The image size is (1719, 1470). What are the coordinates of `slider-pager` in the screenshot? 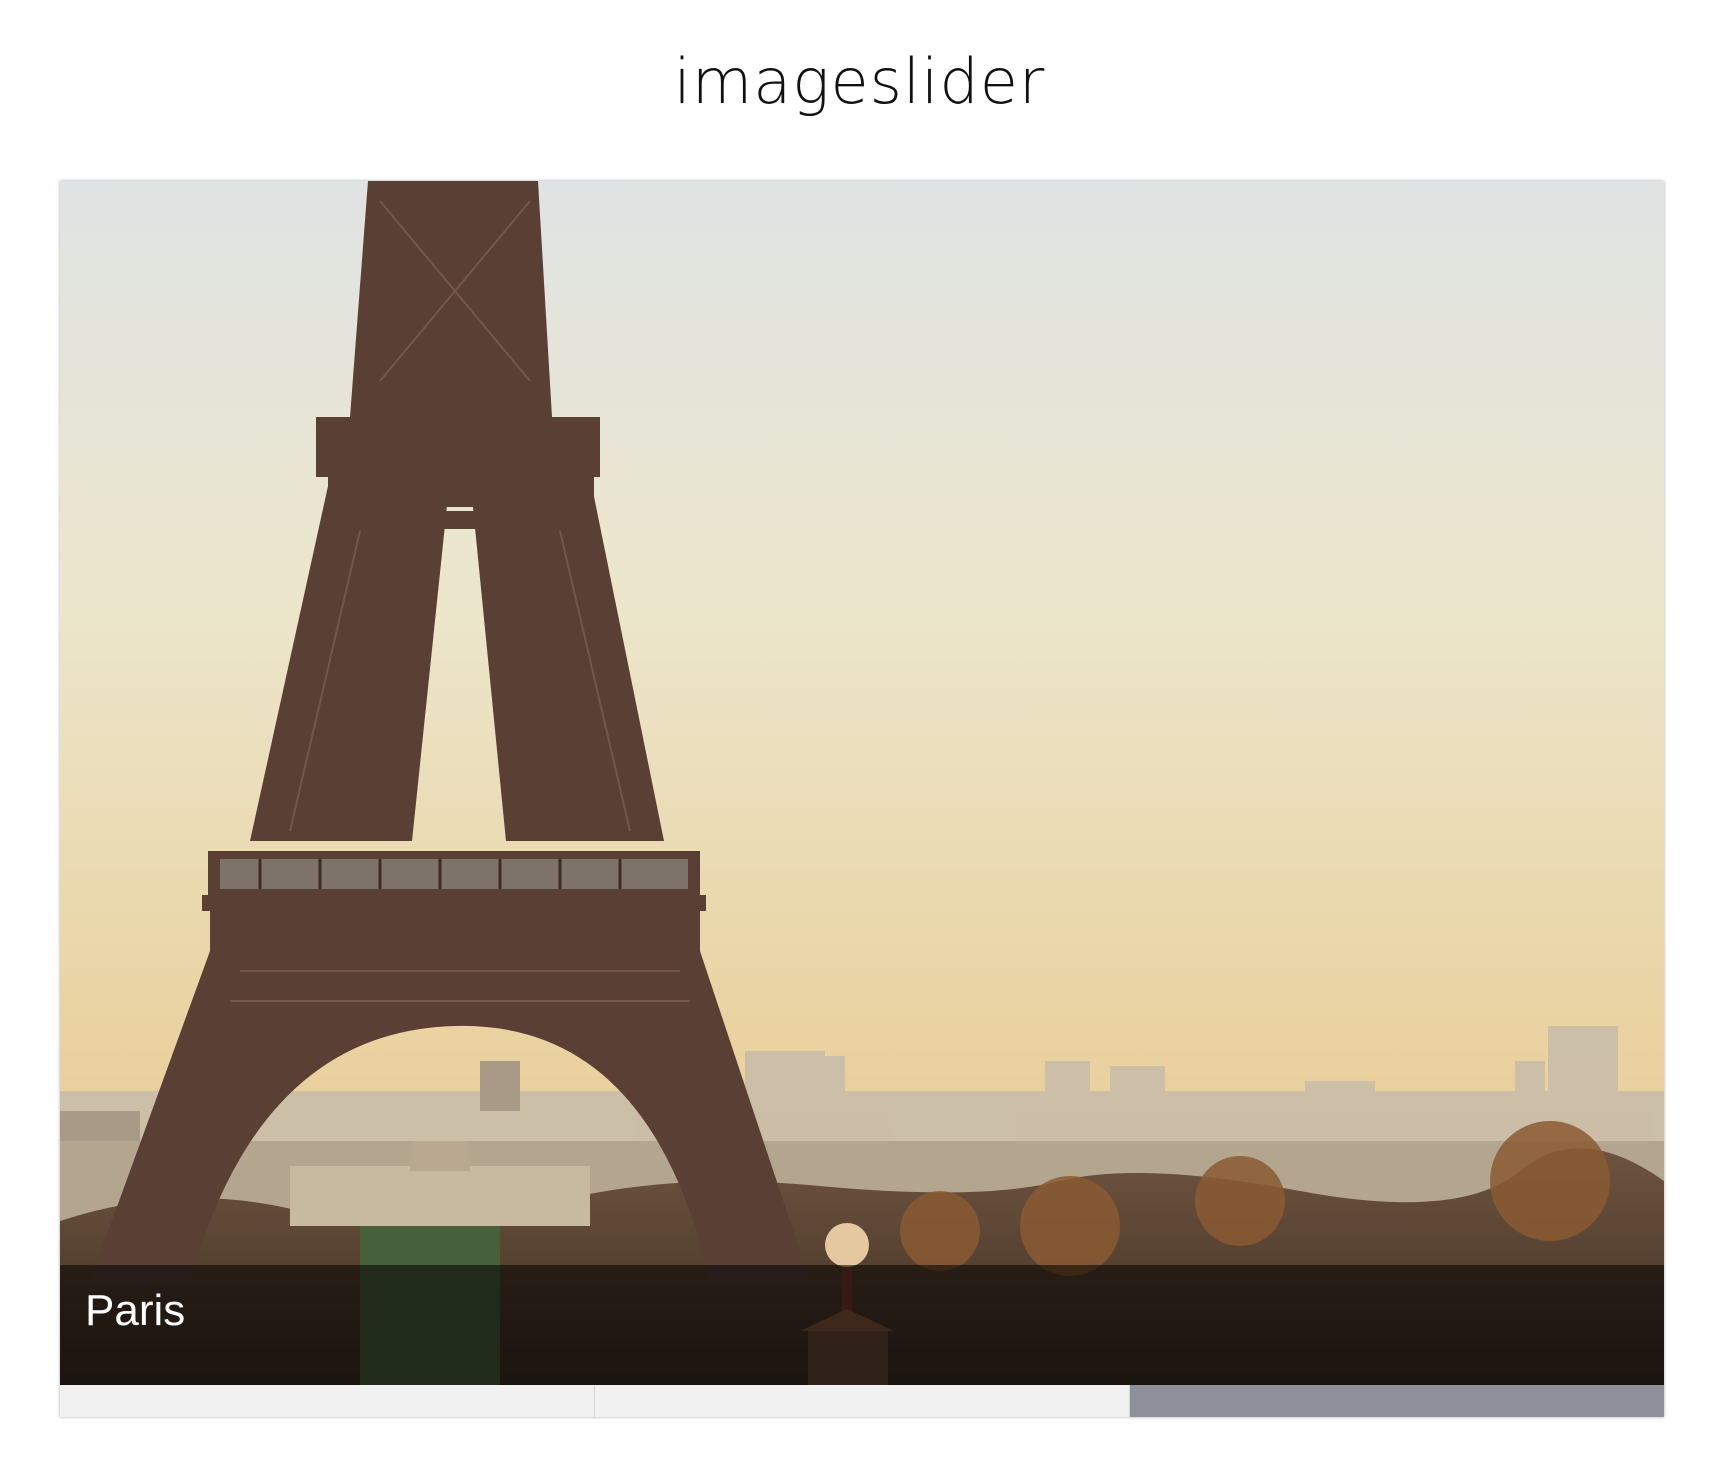 It's located at (862, 1401).